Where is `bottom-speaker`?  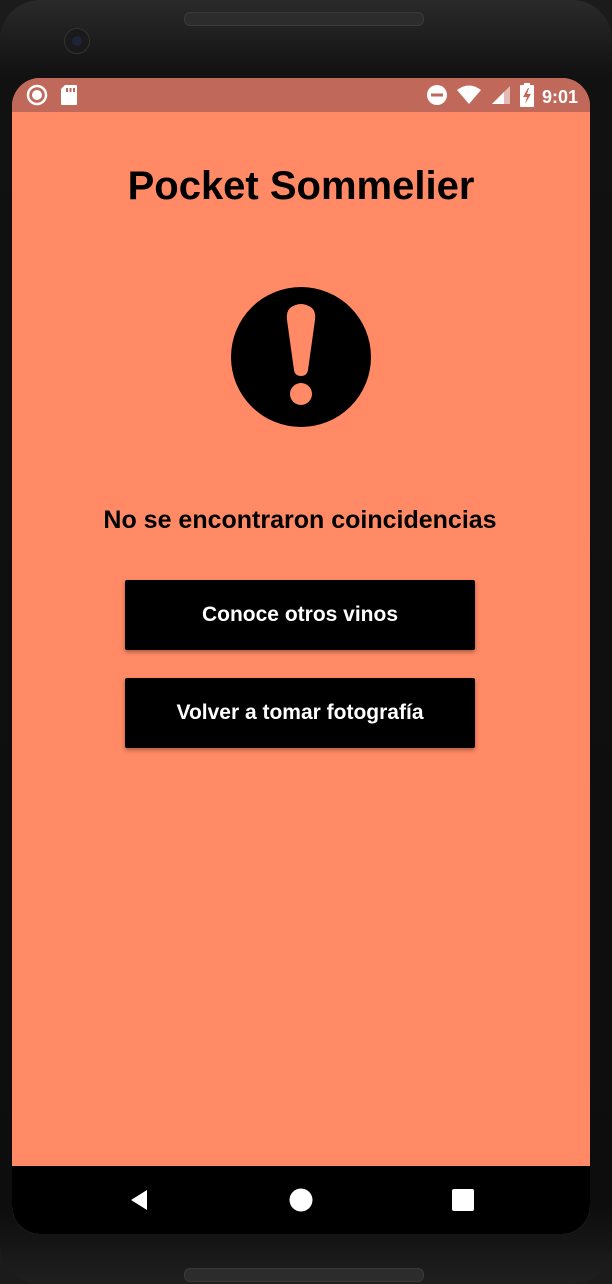
bottom-speaker is located at coordinates (304, 1275).